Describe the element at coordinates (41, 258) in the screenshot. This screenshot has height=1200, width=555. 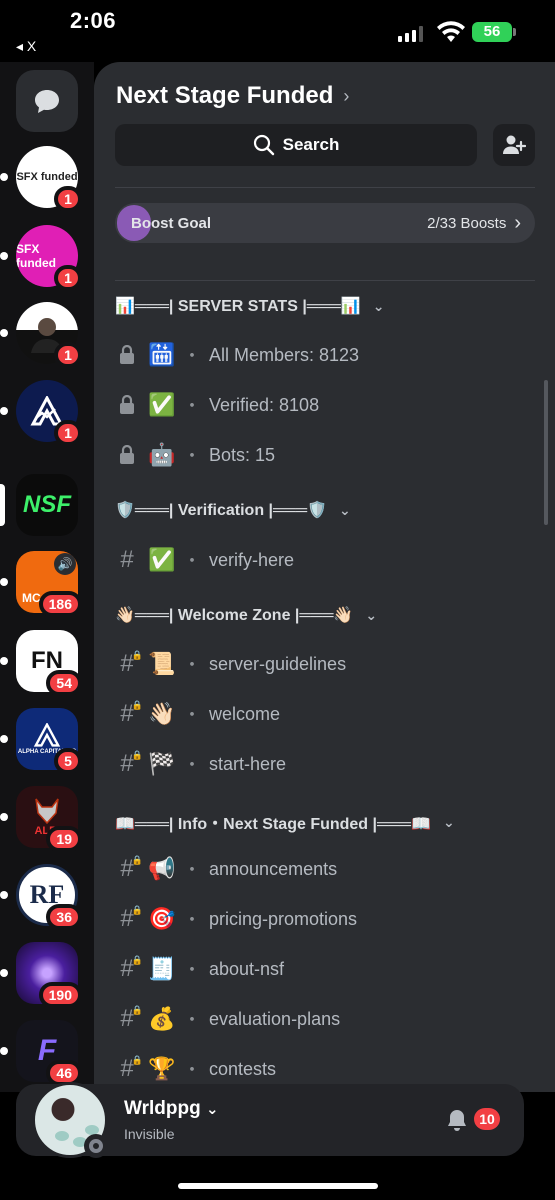
I see `server-sfx-2: SFX funded 1` at that location.